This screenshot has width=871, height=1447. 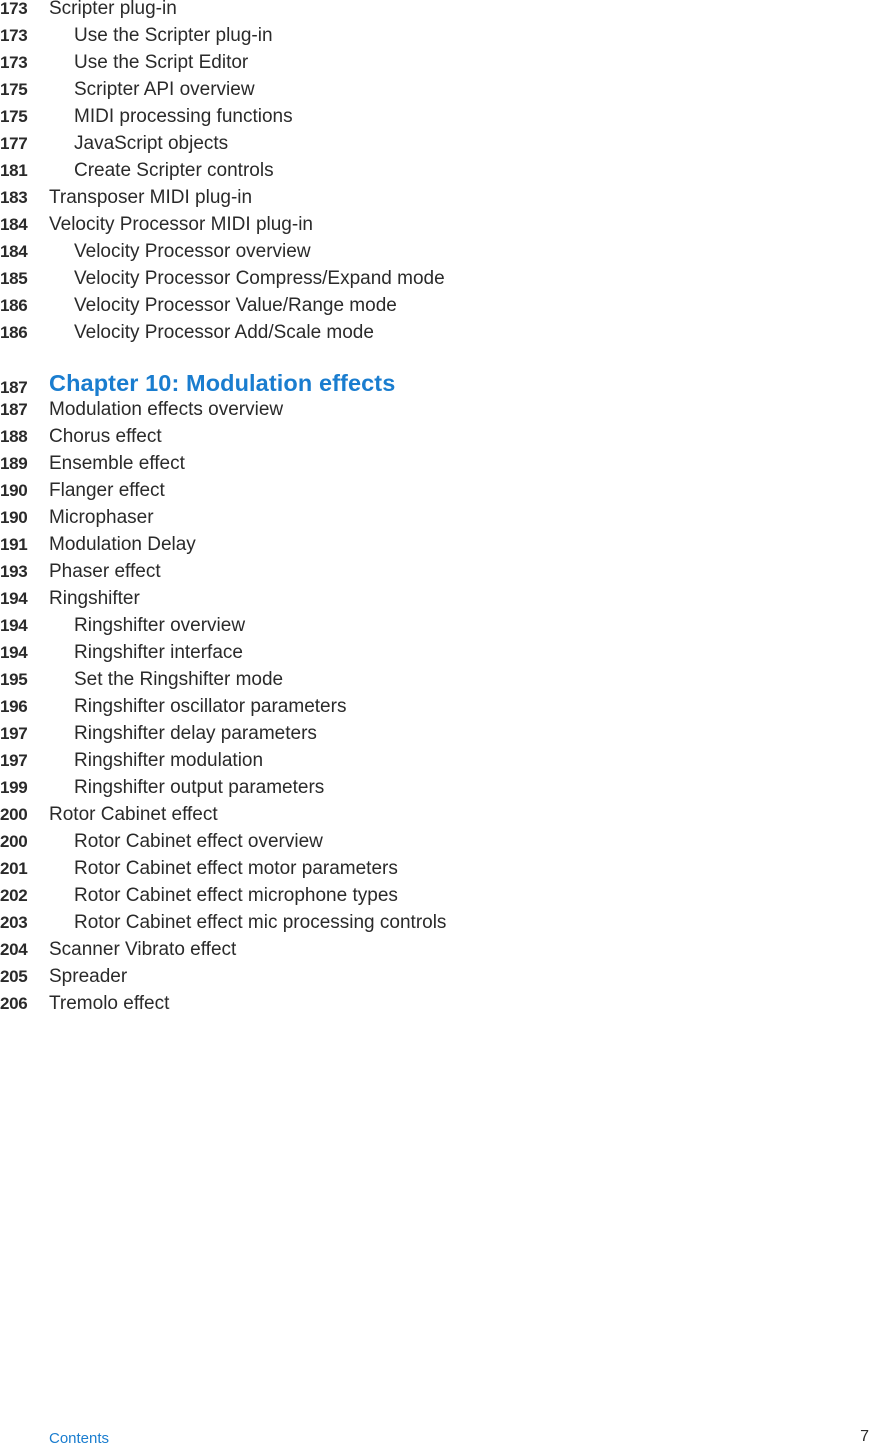 I want to click on toc-page-number: 188, so click(x=14, y=436).